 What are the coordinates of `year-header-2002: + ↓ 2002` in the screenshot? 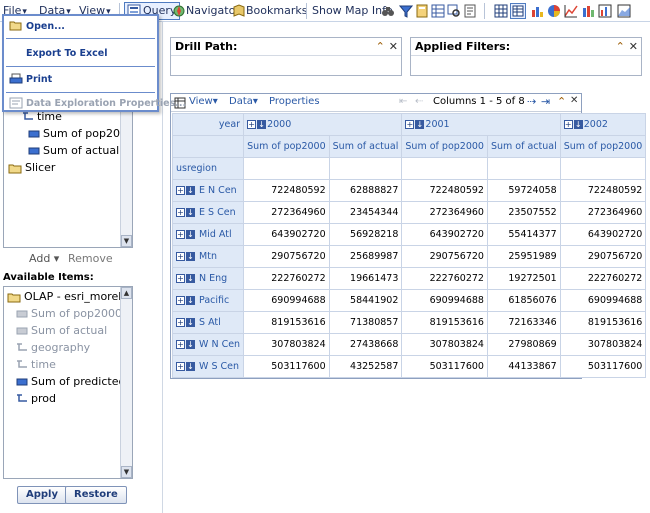 It's located at (603, 124).